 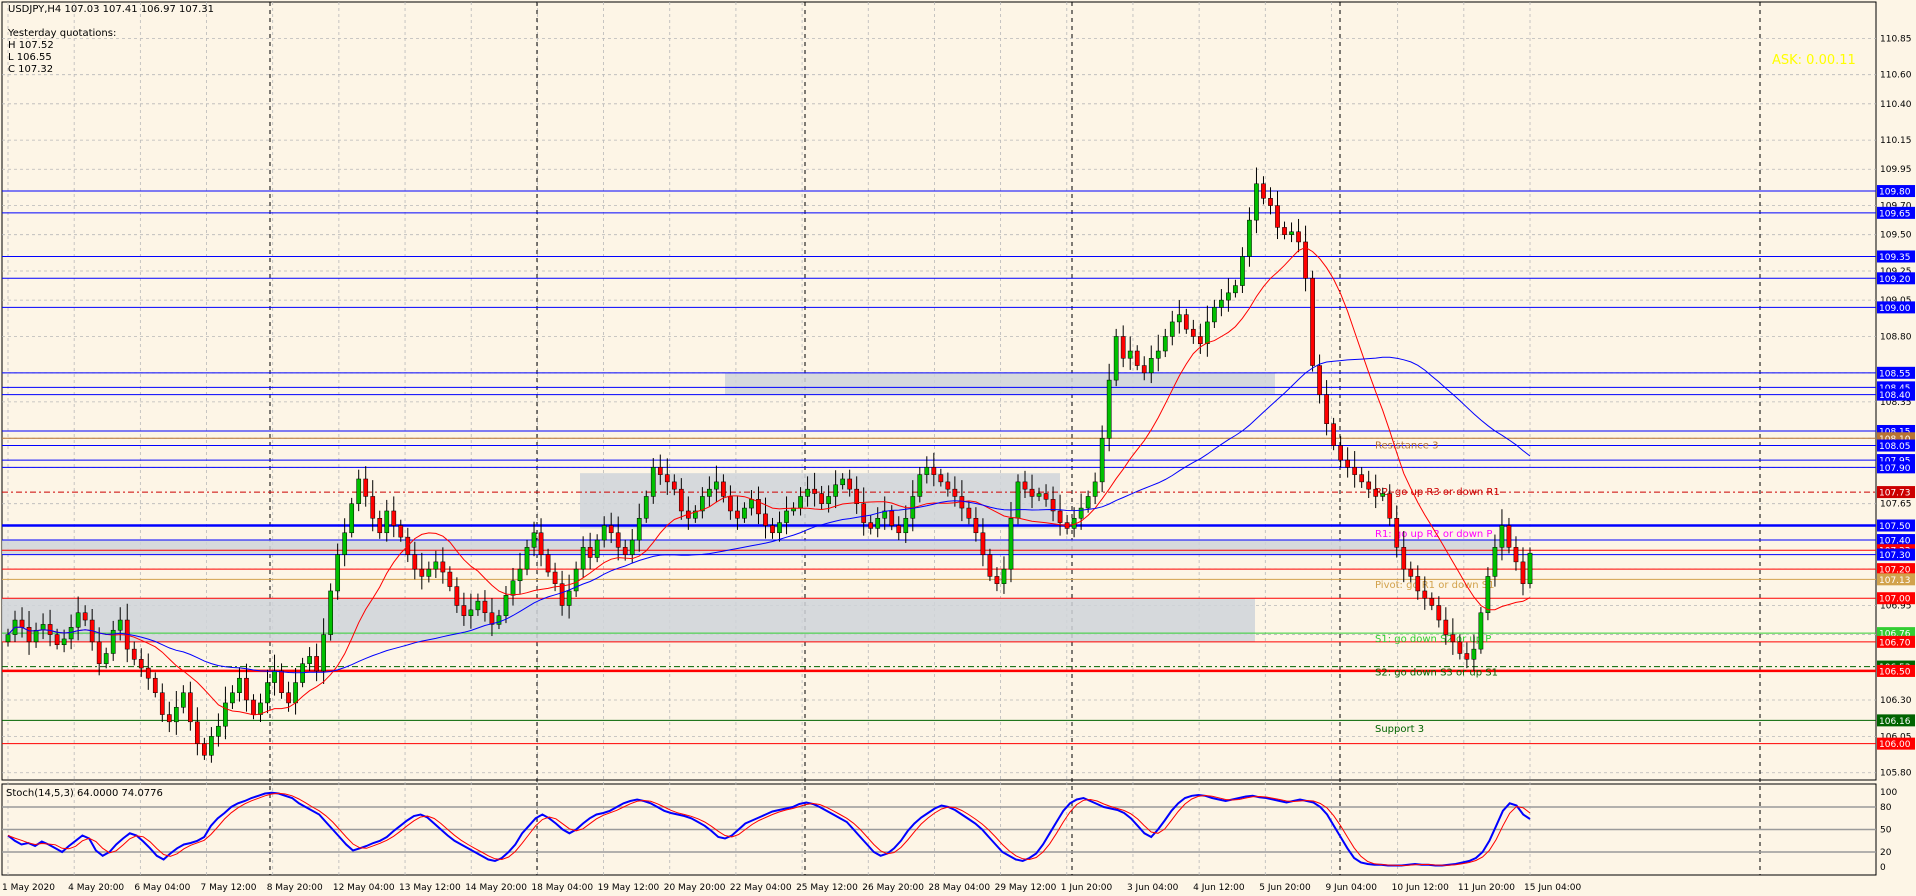 What do you see at coordinates (1814, 60) in the screenshot?
I see `ask-label: ASK: 0.00.11` at bounding box center [1814, 60].